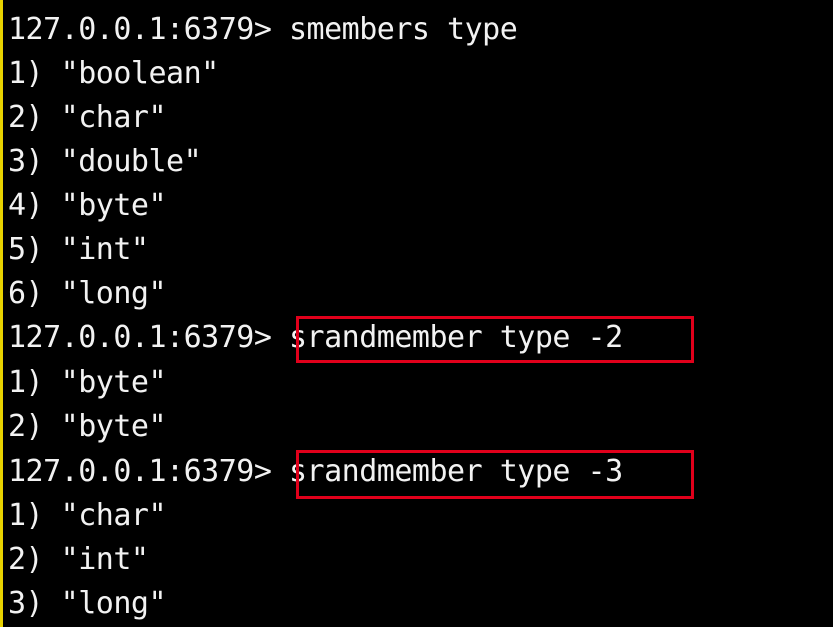  What do you see at coordinates (1, 313) in the screenshot?
I see `cursor-bar` at bounding box center [1, 313].